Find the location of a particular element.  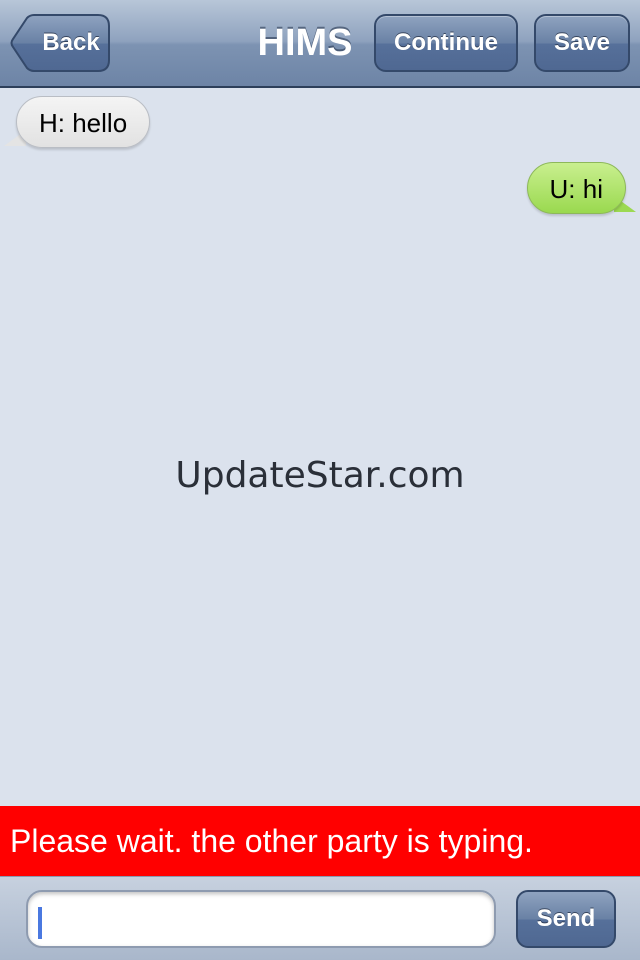

message-bubble-incoming: H: hello is located at coordinates (83, 122).